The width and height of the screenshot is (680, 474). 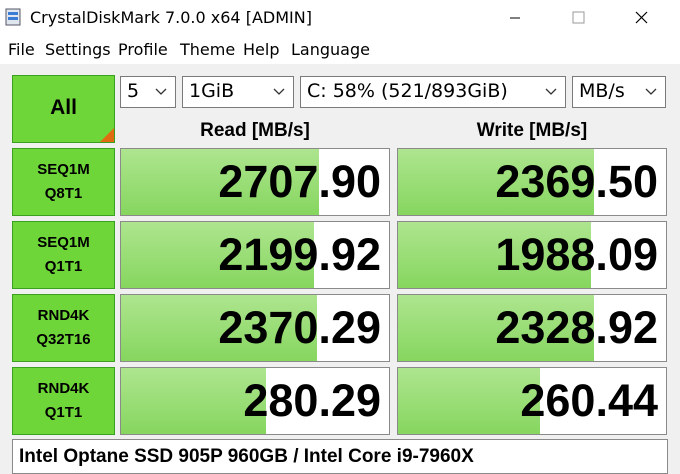 I want to click on menu-file: File, so click(x=21, y=49).